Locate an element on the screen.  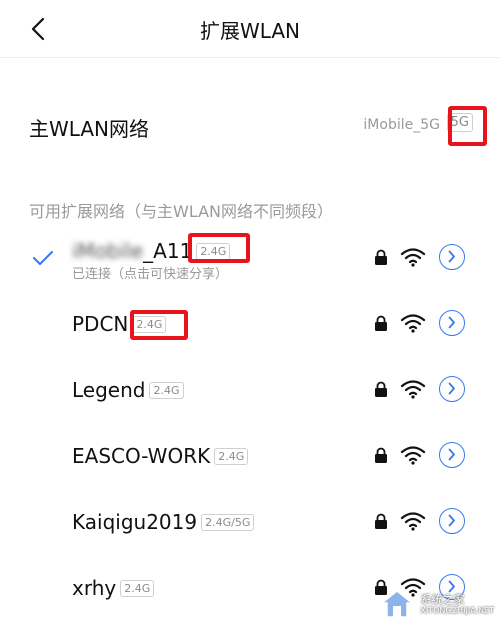
header-bar: 扩展WLAN is located at coordinates (250, 29).